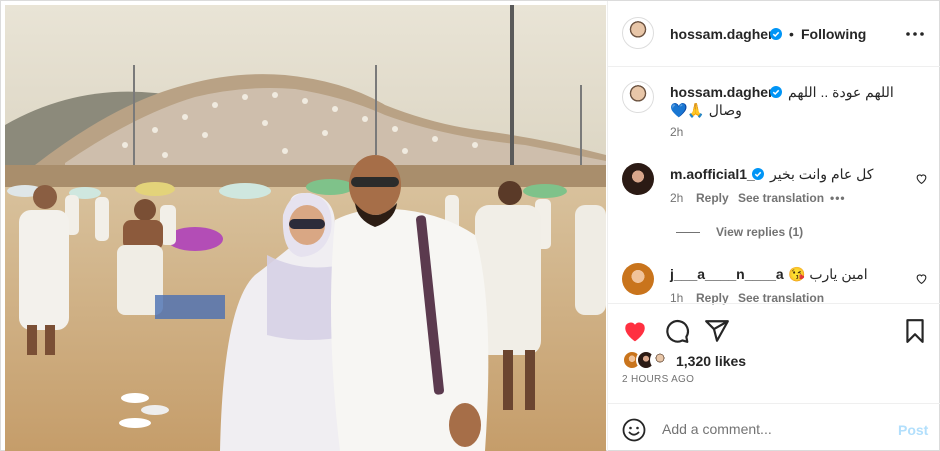 The width and height of the screenshot is (940, 451). I want to click on likes-count: 1,320 likes, so click(711, 361).